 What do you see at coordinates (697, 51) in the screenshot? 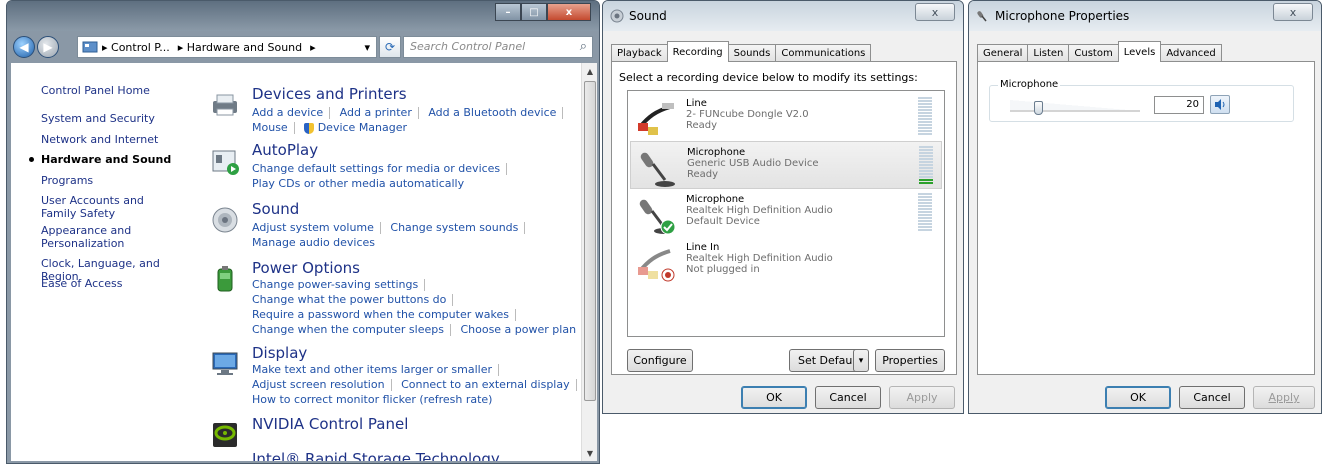
I see `tab-recording: Recording` at bounding box center [697, 51].